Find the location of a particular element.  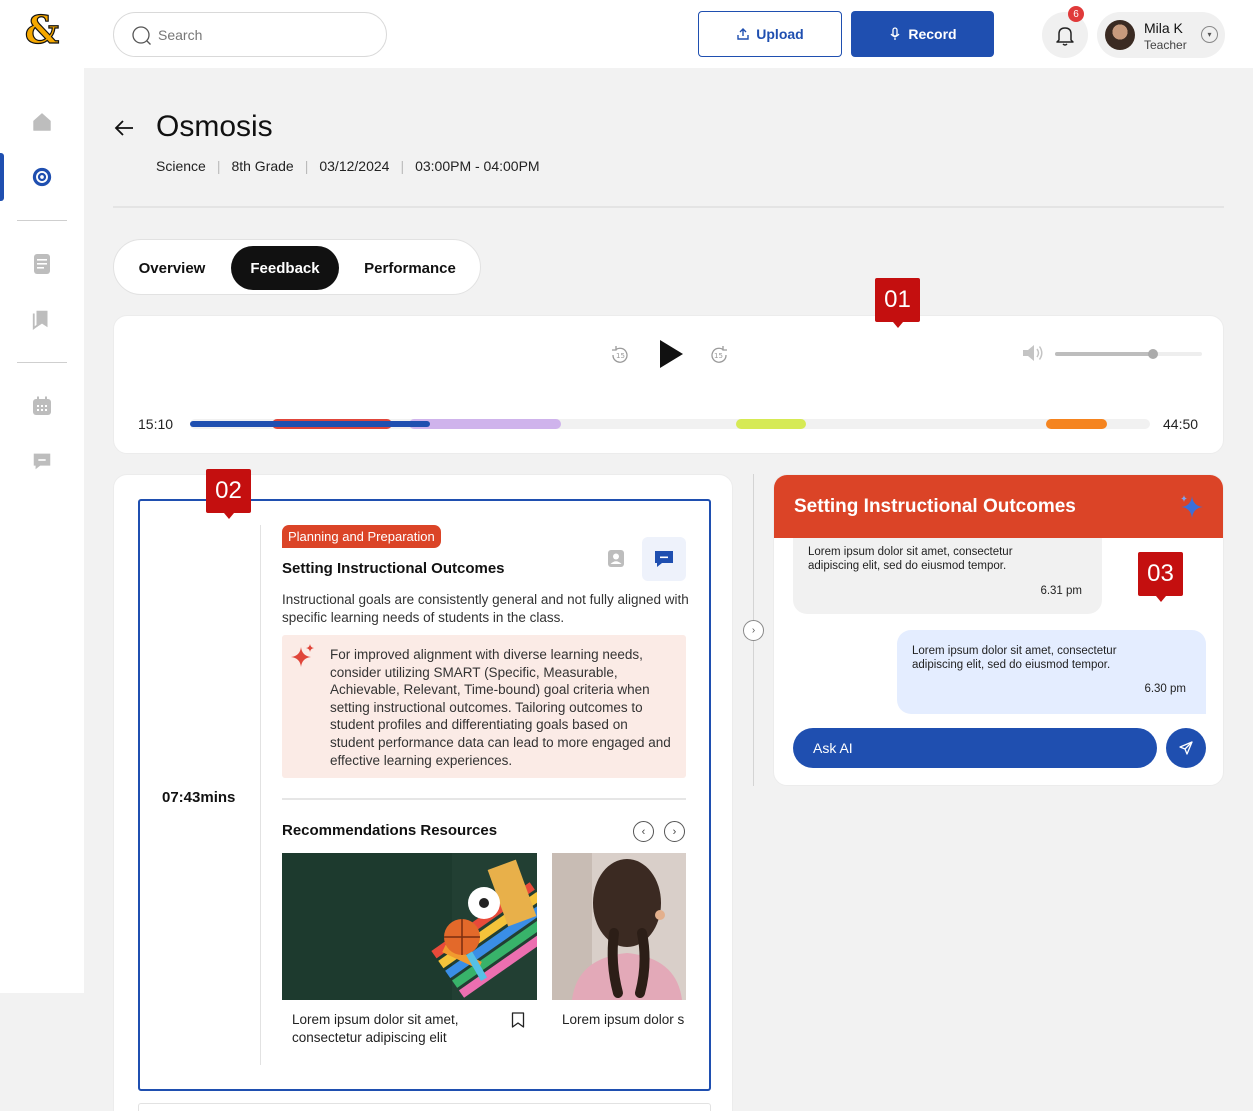

chat-icon is located at coordinates (42, 461).